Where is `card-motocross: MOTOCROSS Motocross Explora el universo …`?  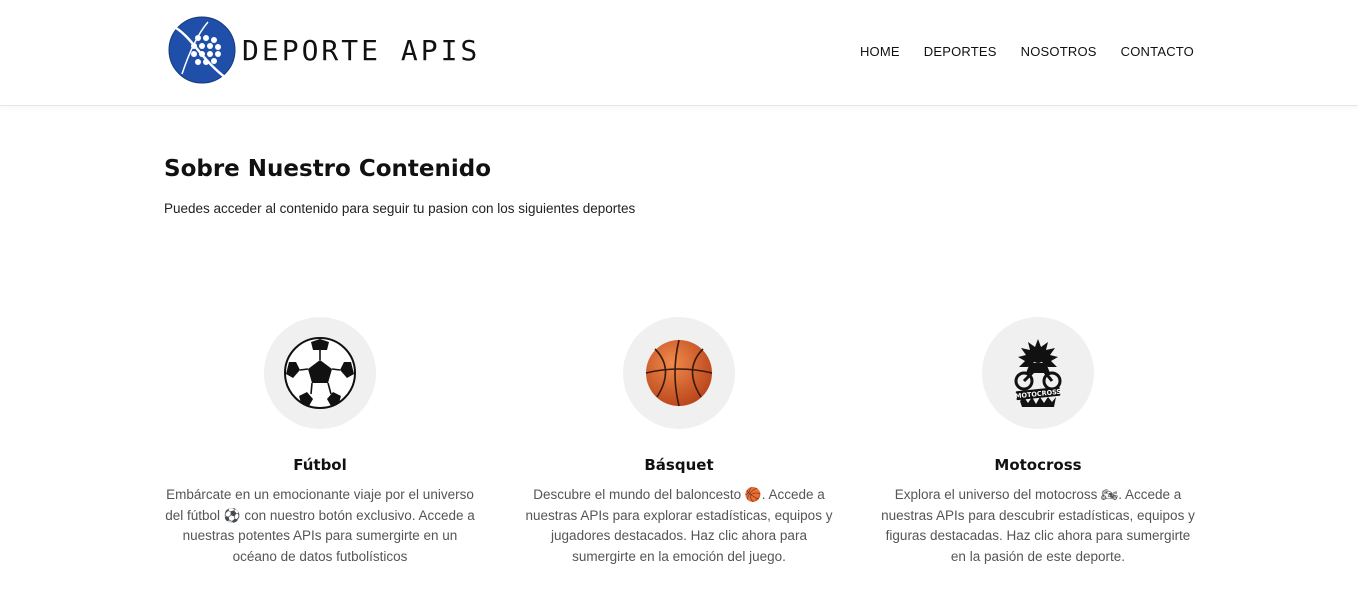
card-motocross: MOTOCROSS Motocross Explora el universo … is located at coordinates (1038, 442).